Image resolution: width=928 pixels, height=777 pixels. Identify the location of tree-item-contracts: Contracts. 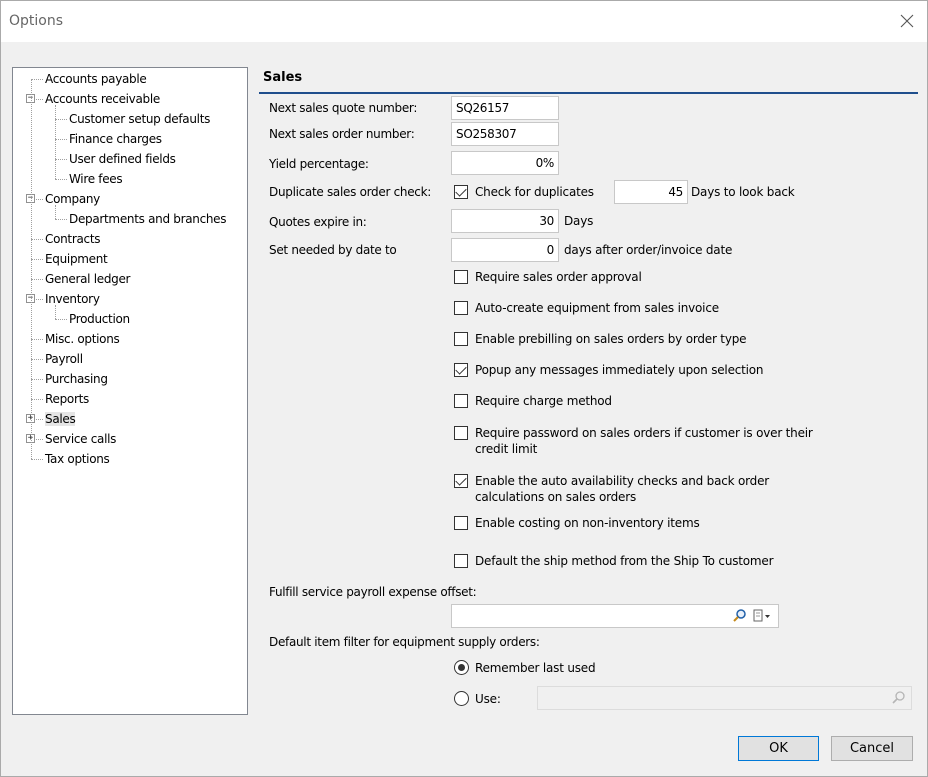
(72, 239).